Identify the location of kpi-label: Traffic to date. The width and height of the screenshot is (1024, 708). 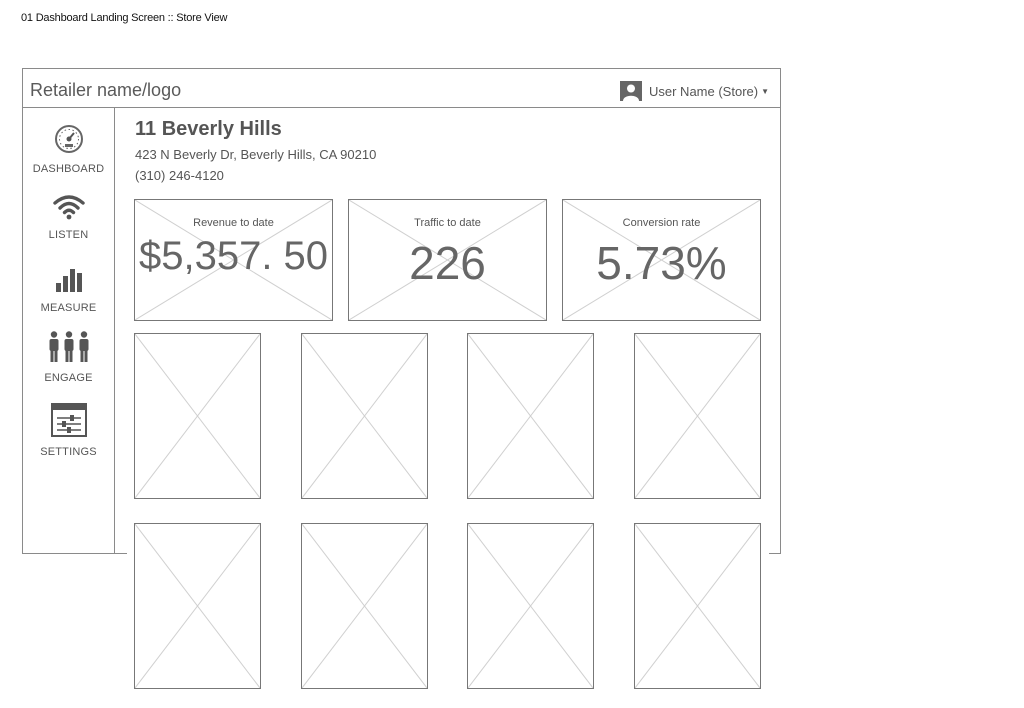
(447, 223).